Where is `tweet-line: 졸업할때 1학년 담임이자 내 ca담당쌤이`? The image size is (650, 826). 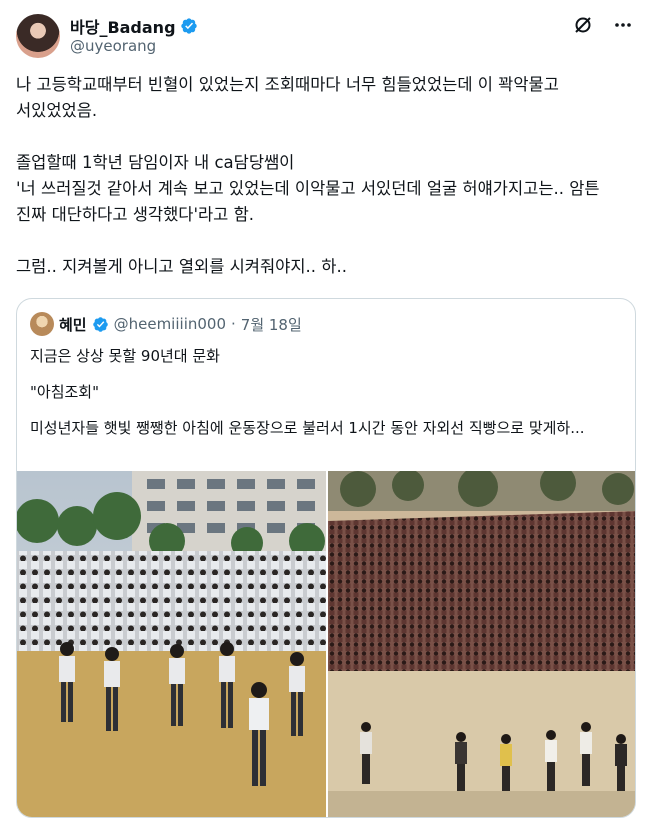
tweet-line: 졸업할때 1학년 담임이자 내 ca담당쌤이 is located at coordinates (155, 162).